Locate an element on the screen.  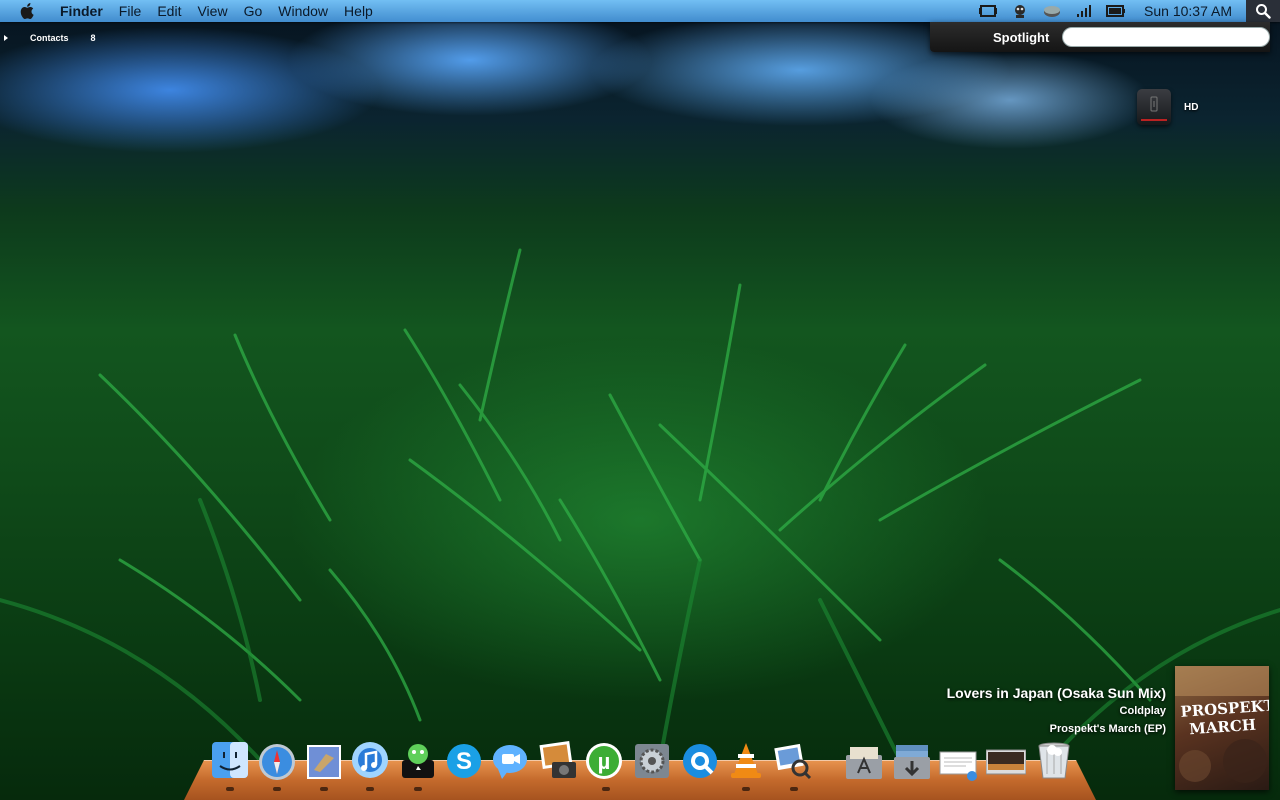
documents-stack-icon is located at coordinates (958, 763).